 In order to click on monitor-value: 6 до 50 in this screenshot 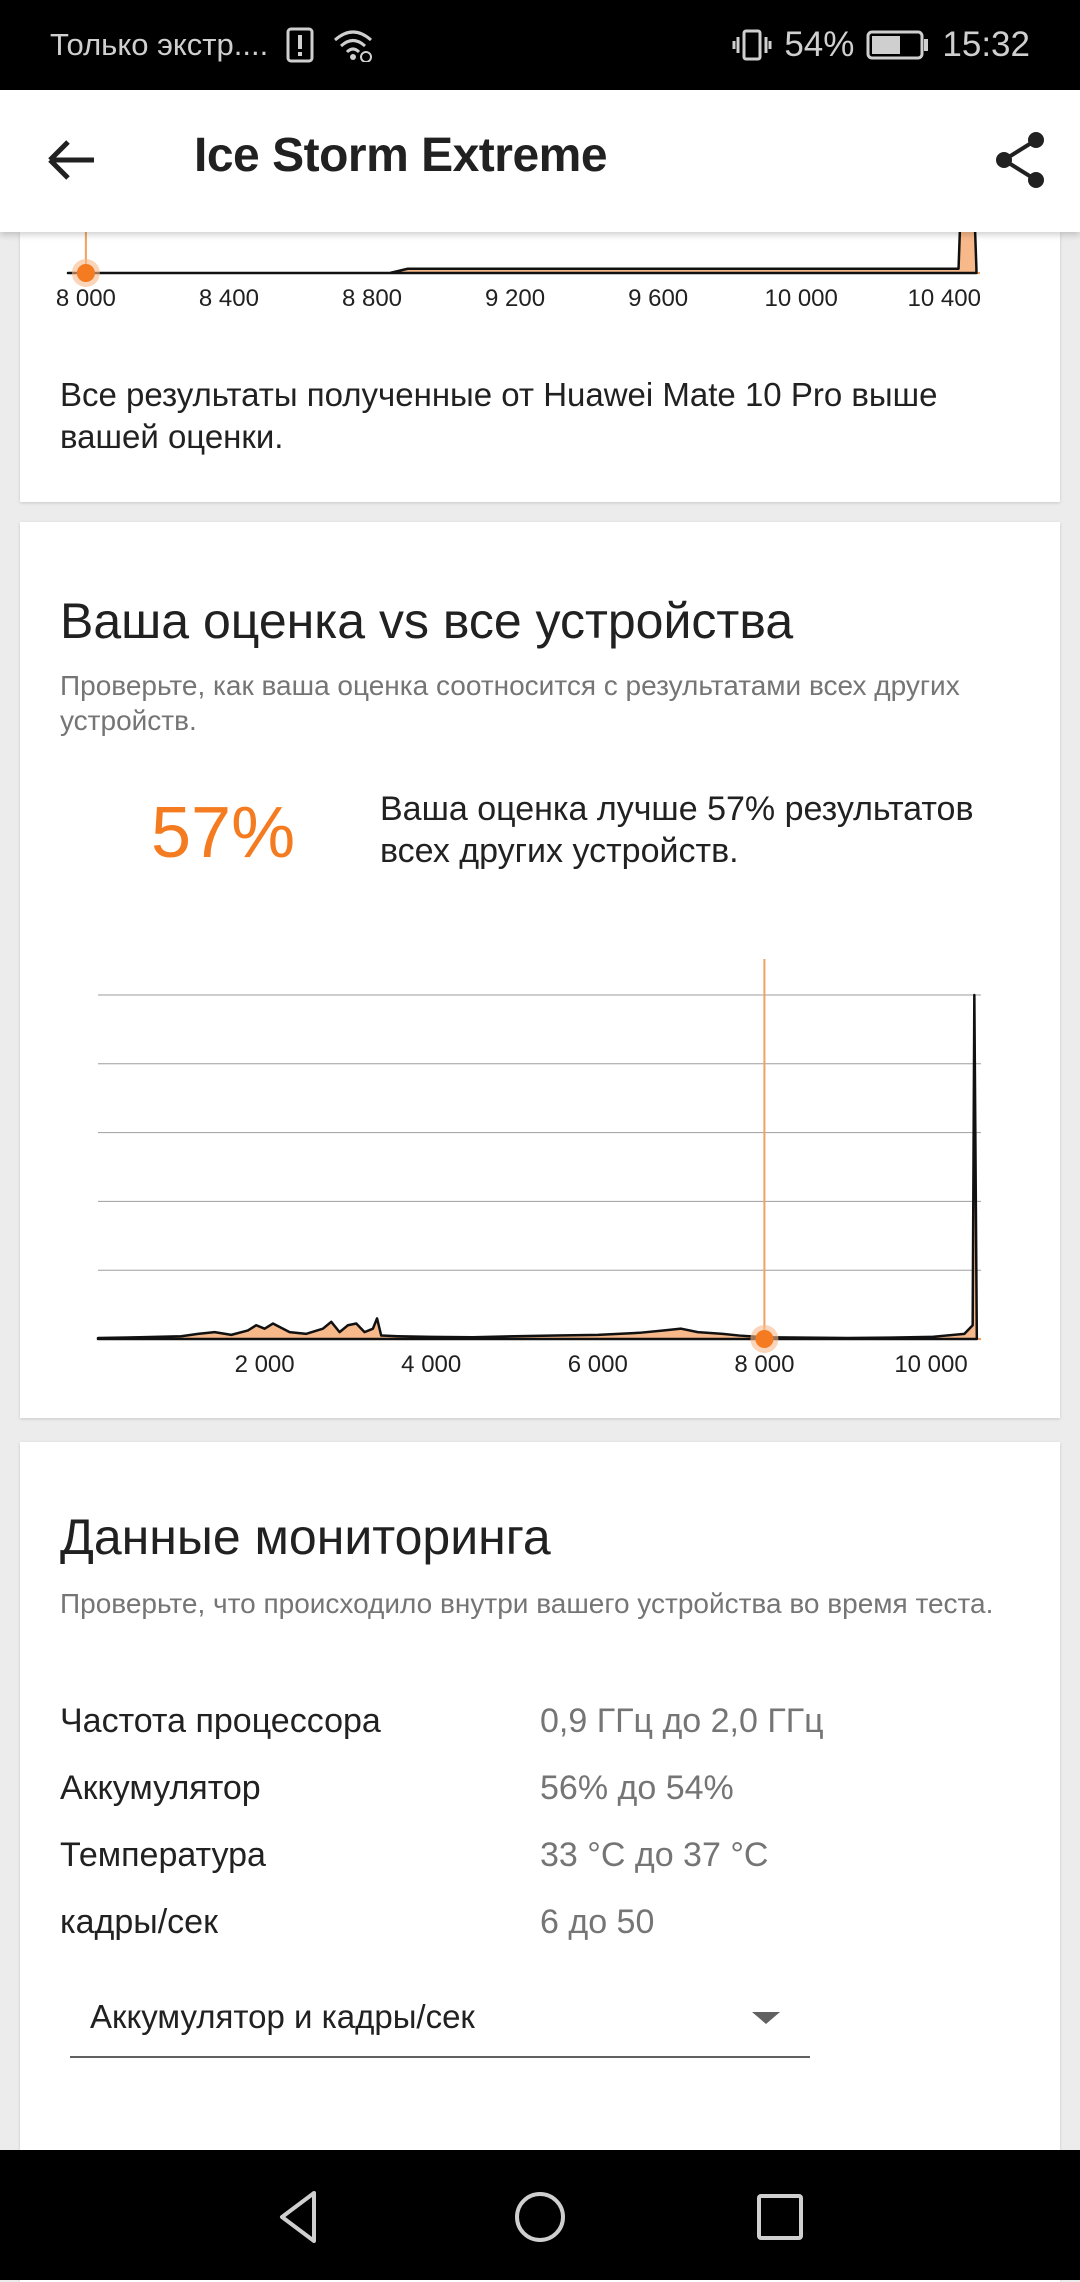, I will do `click(597, 1922)`.